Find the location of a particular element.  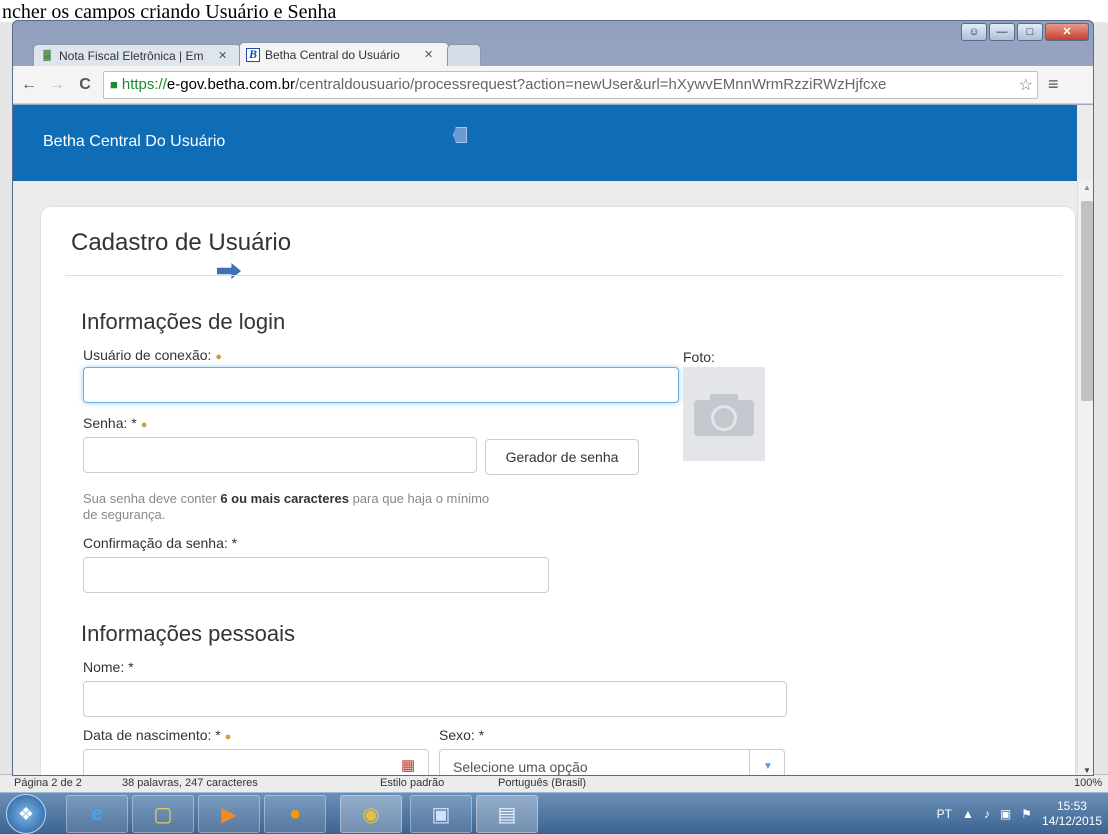

betha-favicon-icon: B is located at coordinates (253, 54).